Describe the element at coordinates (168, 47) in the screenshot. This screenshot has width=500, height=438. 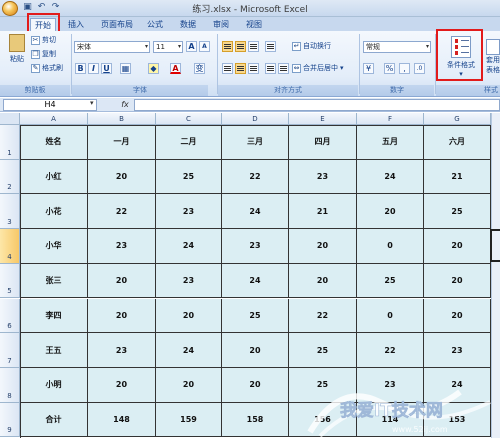
I see `font-size-select: 11 ▾` at that location.